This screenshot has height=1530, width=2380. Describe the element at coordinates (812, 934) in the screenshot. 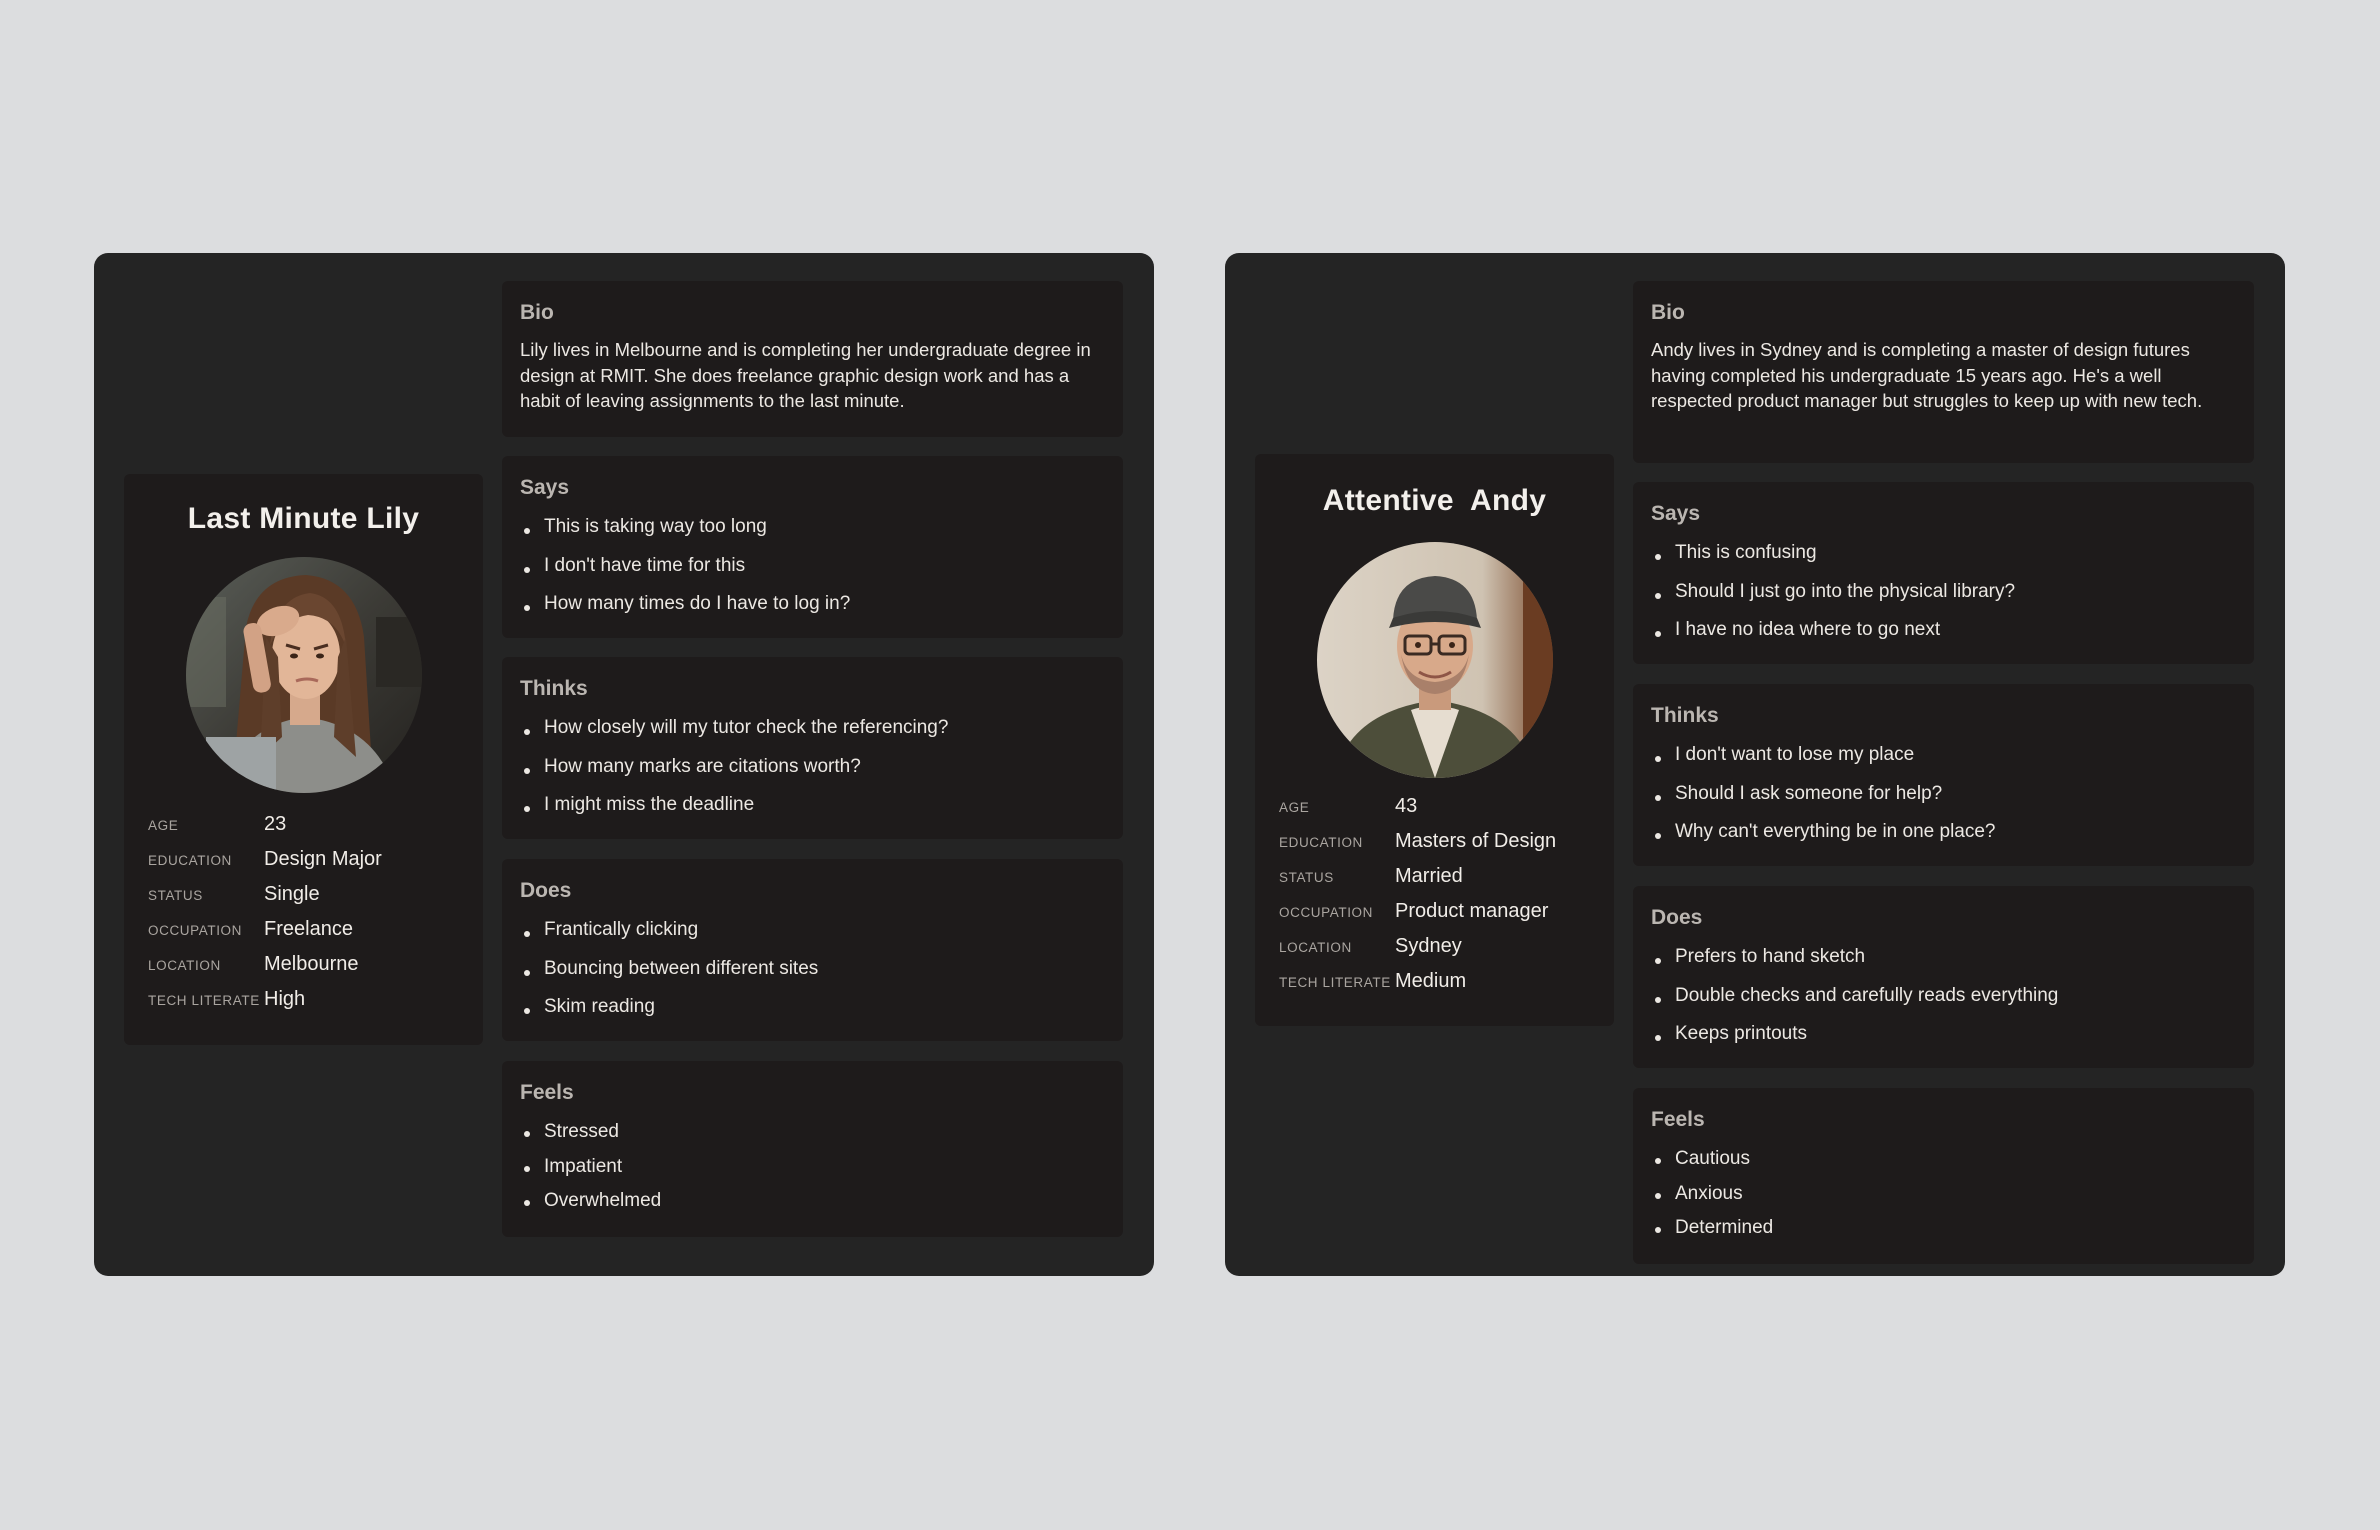

I see `list-item: Frantically clicking` at that location.